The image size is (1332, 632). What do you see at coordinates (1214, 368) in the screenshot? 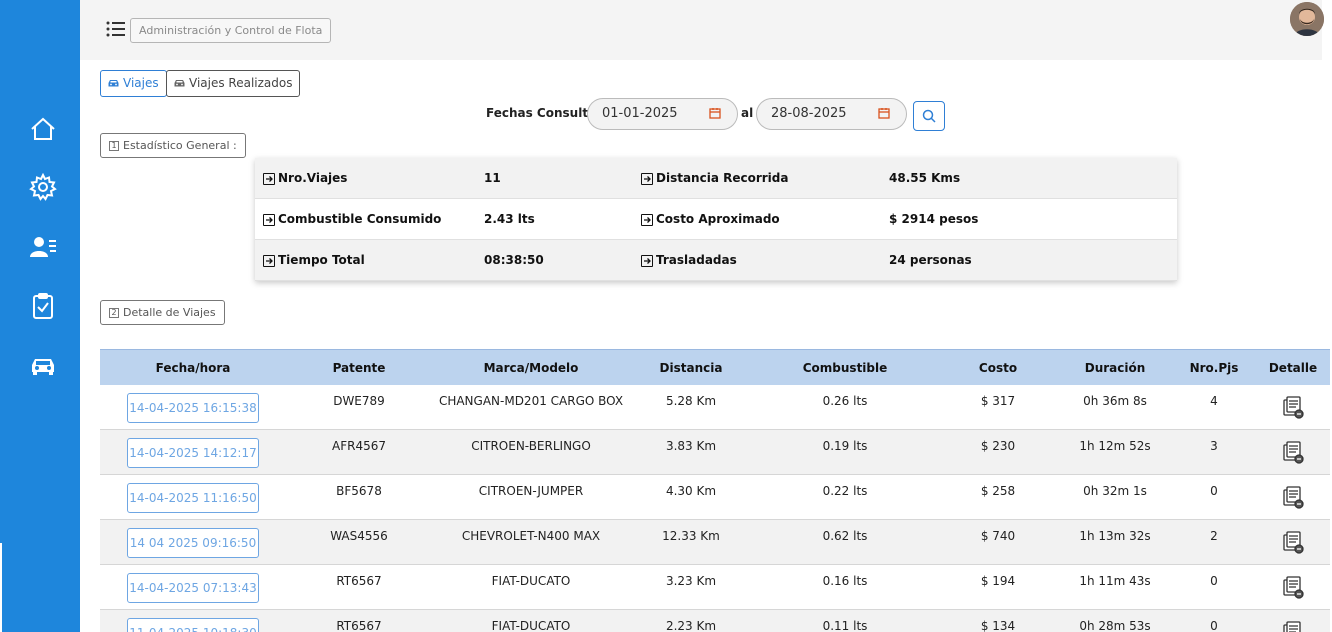
I see `header-pjs: Nro.Pjs` at bounding box center [1214, 368].